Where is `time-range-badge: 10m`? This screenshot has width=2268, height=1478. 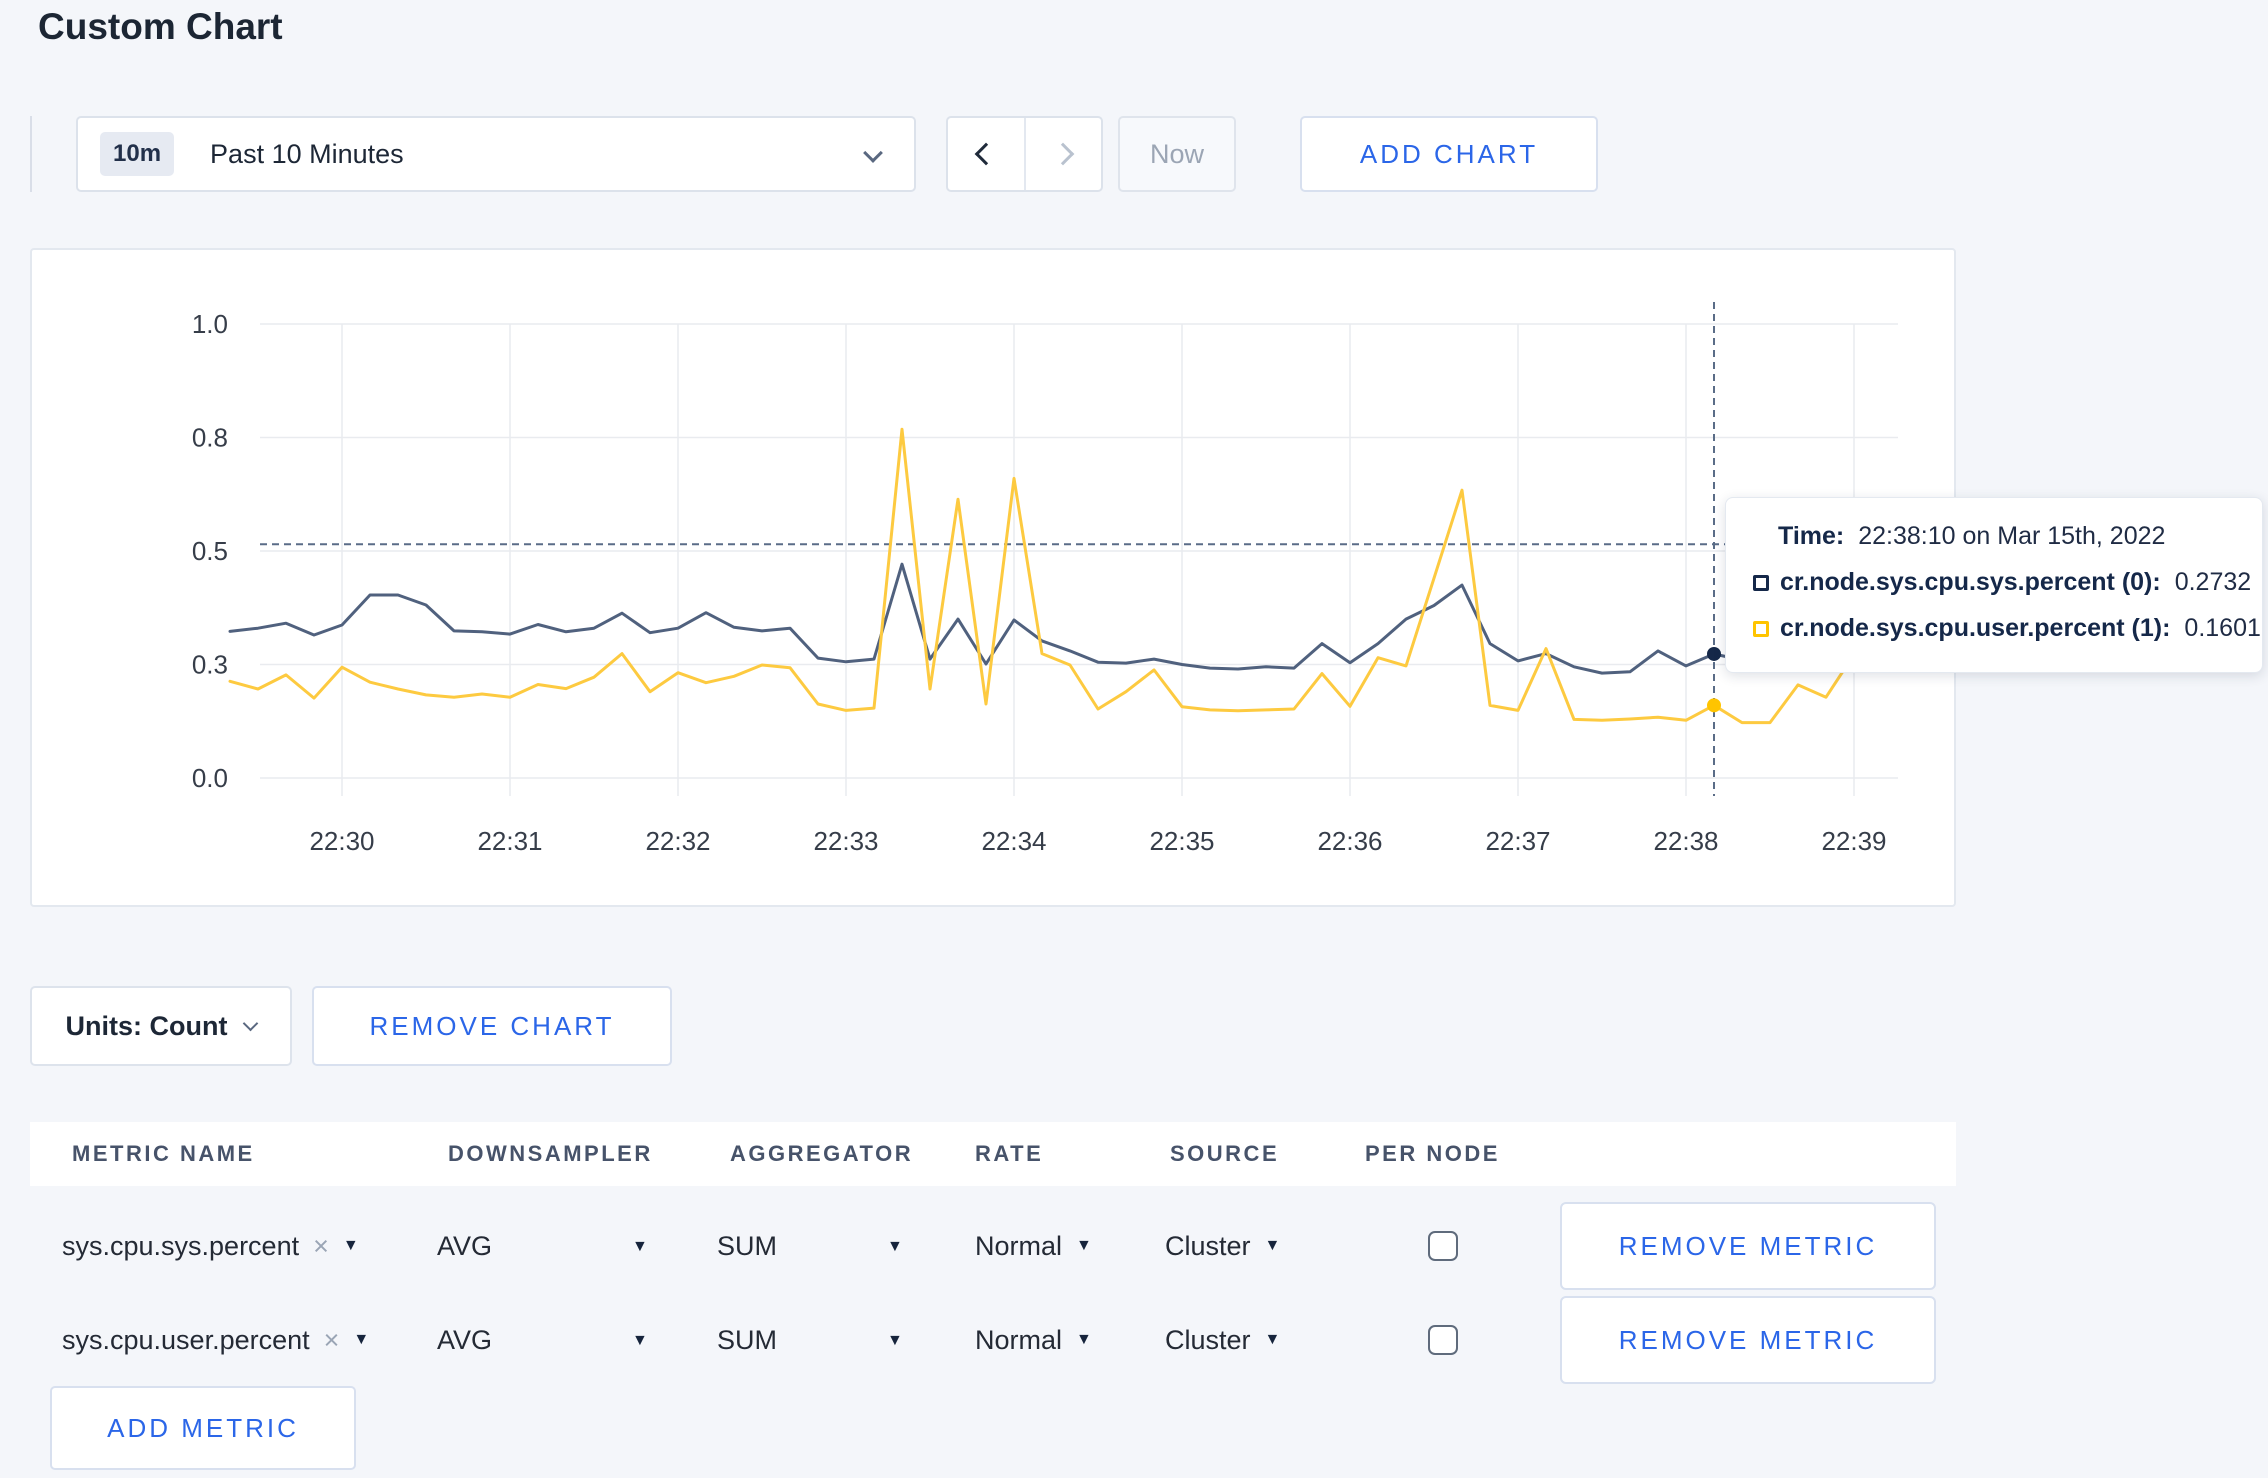
time-range-badge: 10m is located at coordinates (137, 154).